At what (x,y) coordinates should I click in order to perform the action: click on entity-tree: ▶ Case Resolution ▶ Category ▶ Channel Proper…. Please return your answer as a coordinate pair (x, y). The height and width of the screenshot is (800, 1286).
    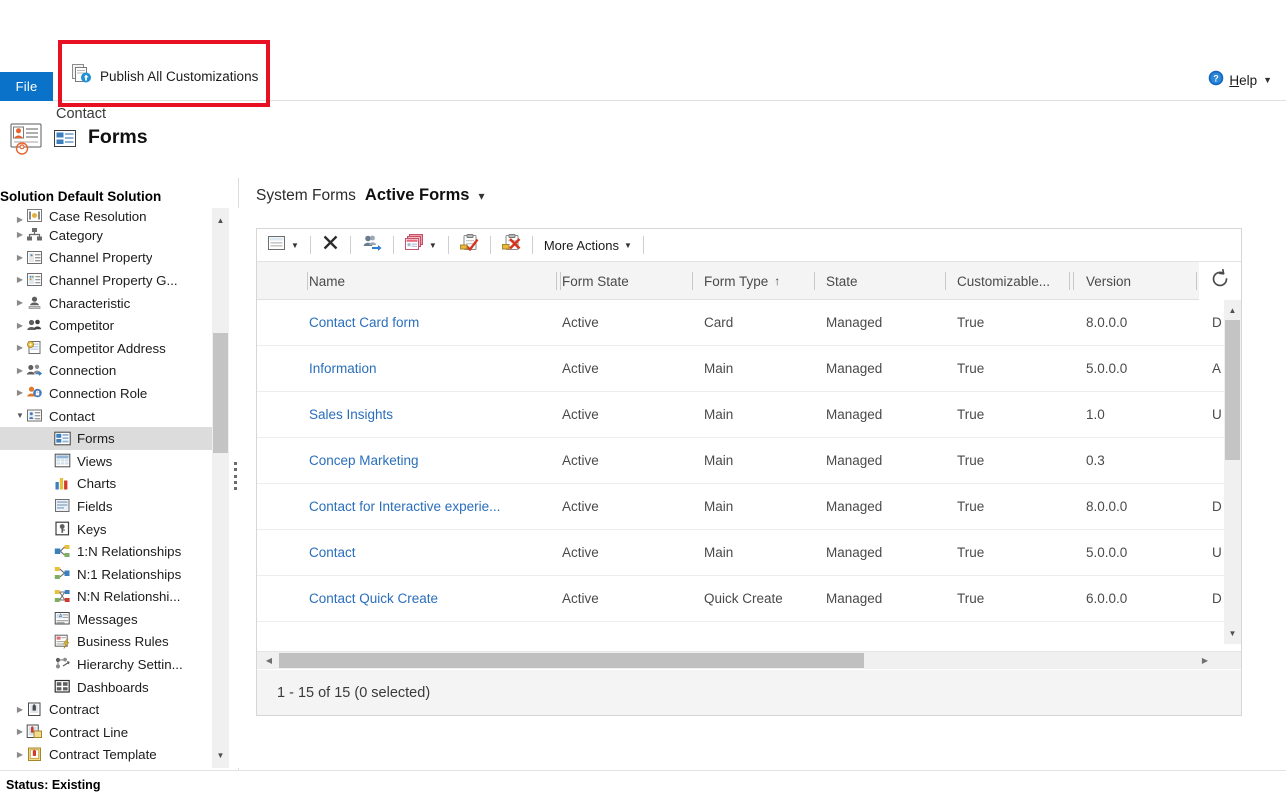
    Looking at the image, I should click on (119, 488).